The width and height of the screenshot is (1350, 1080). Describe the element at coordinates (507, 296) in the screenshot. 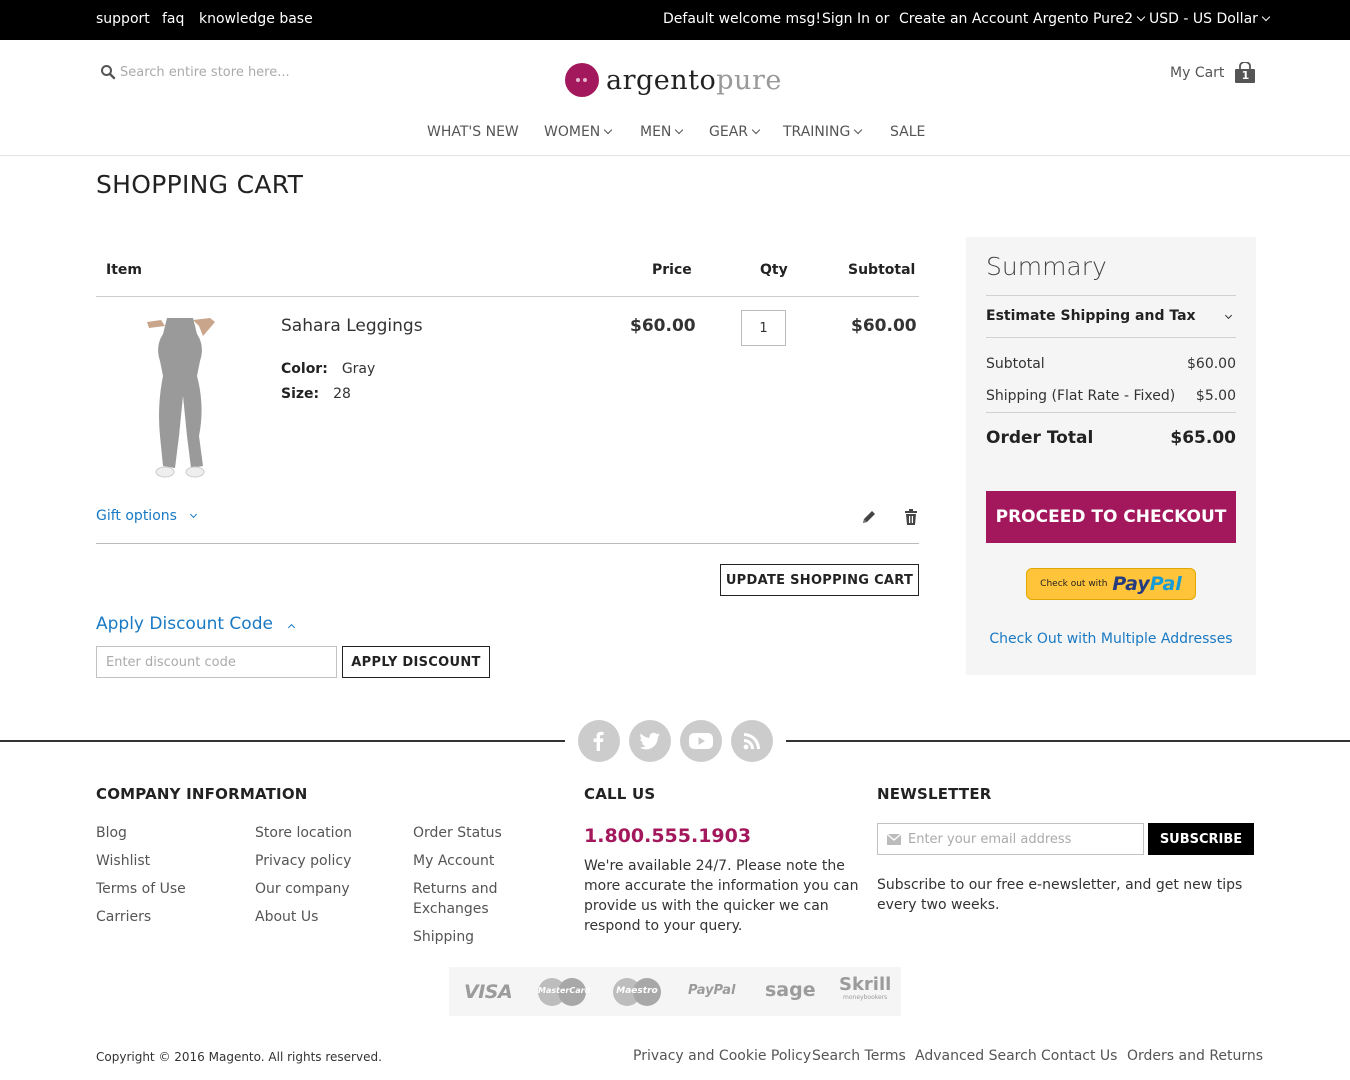

I see `table-header-divider` at that location.